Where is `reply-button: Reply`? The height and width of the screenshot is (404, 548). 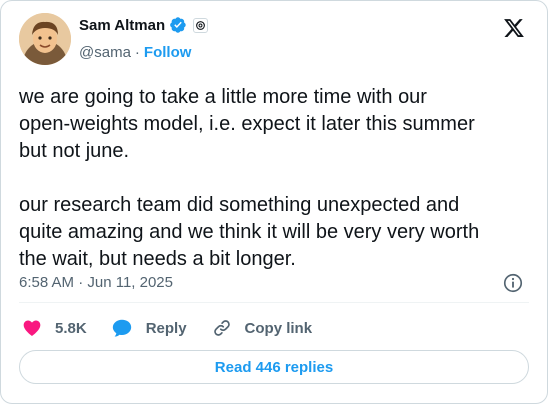 reply-button: Reply is located at coordinates (149, 328).